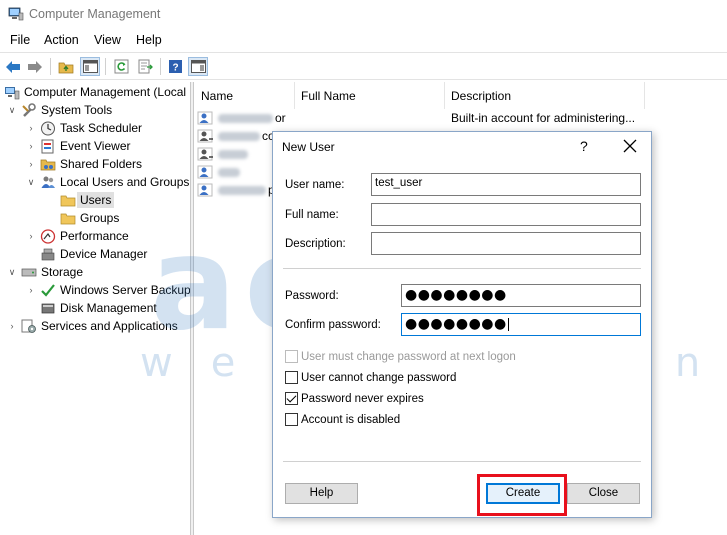 This screenshot has width=727, height=535. I want to click on tree-system-tools: ∨ System Tools, so click(59, 110).